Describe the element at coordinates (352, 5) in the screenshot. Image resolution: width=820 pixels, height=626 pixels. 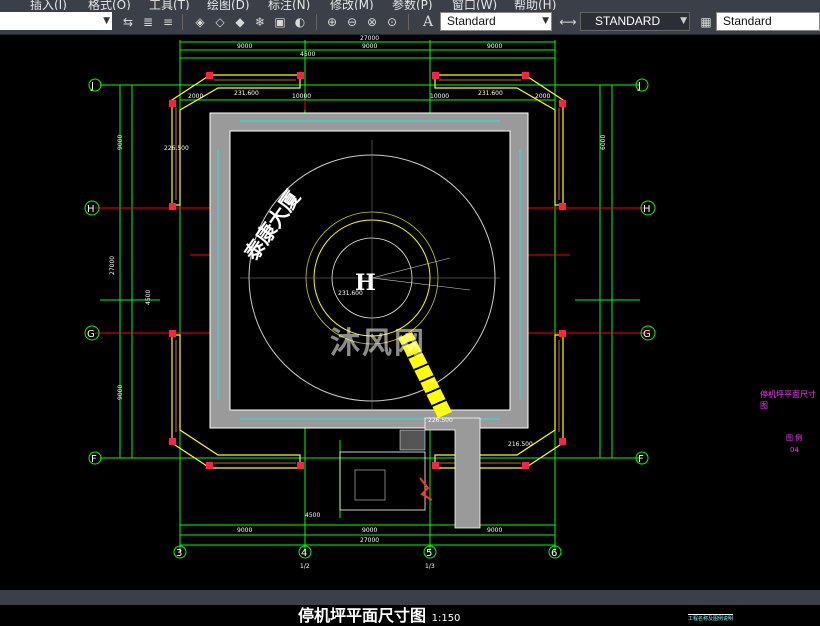
I see `menu-modify: 修改(M)` at that location.